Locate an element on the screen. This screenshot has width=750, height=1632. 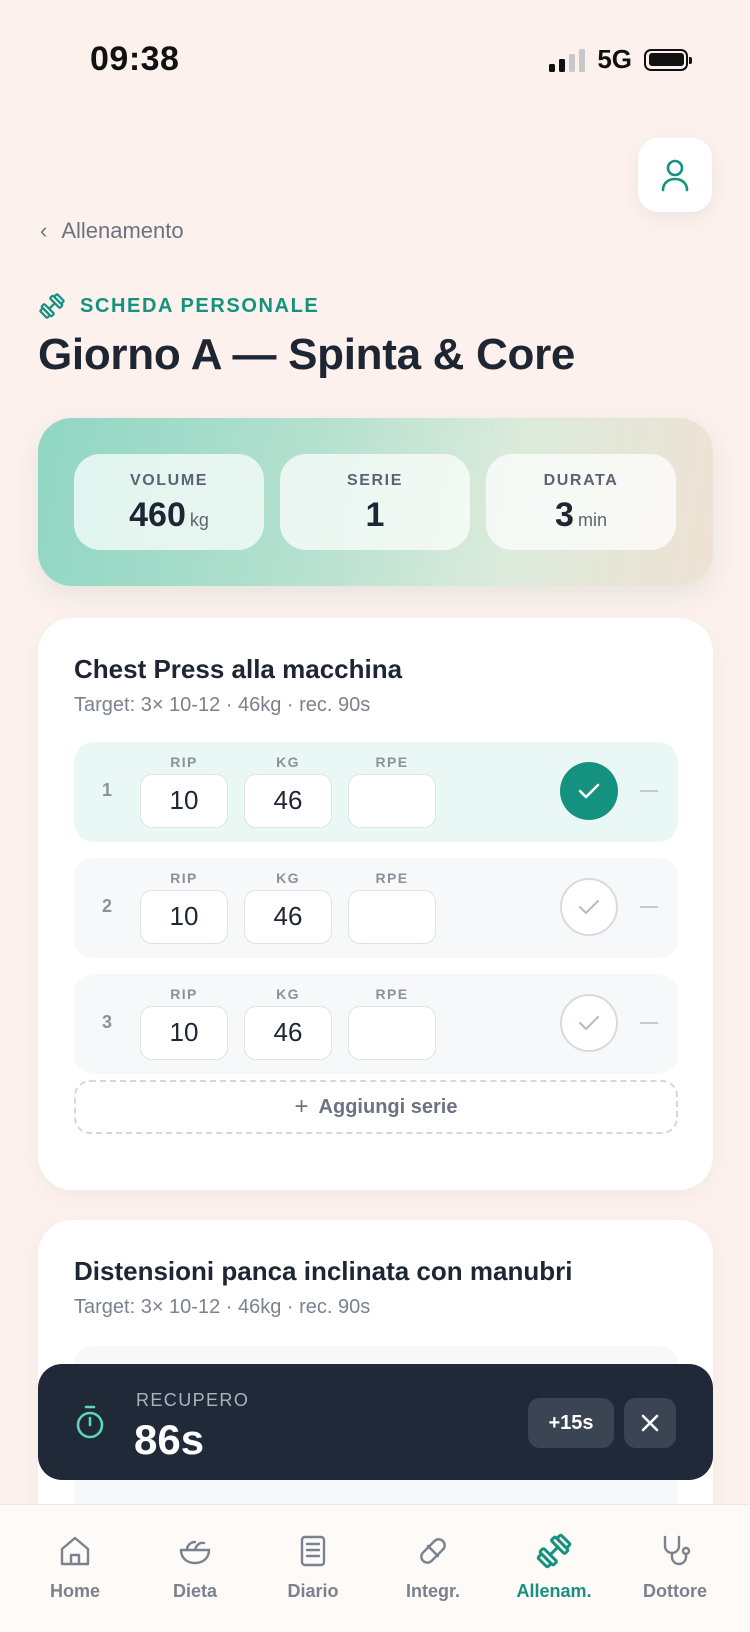
nav-item-home: Home is located at coordinates (75, 1566).